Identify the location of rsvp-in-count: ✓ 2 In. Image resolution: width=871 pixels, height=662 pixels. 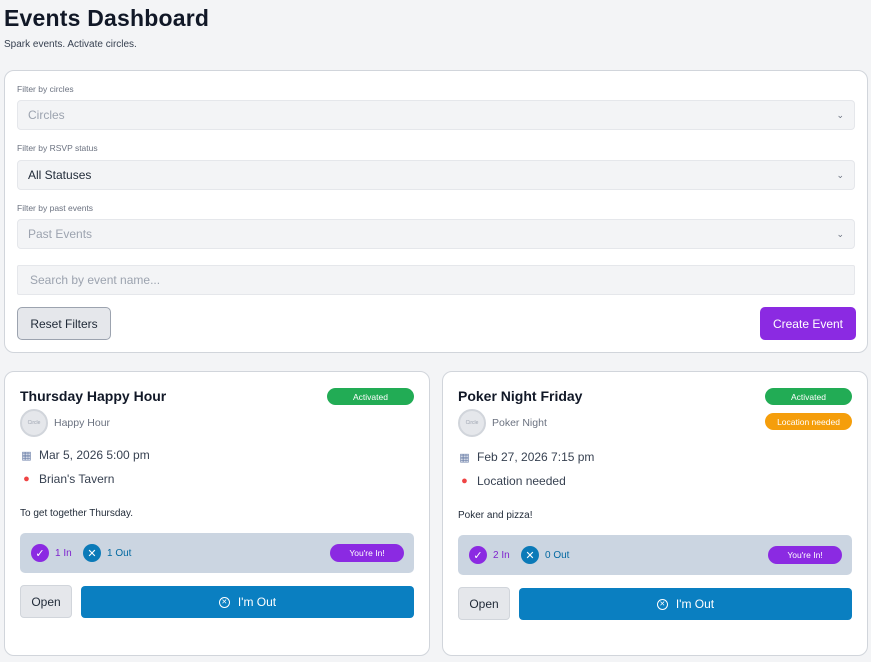
(489, 555).